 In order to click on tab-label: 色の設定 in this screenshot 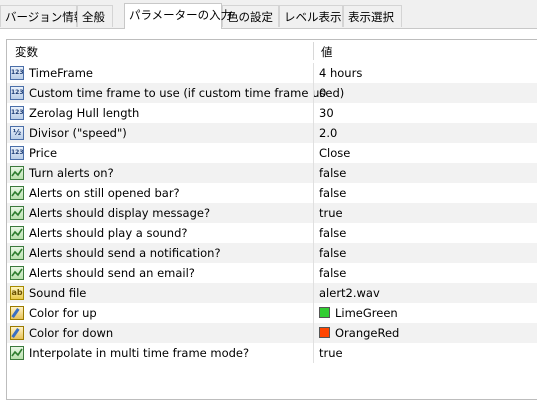, I will do `click(250, 17)`.